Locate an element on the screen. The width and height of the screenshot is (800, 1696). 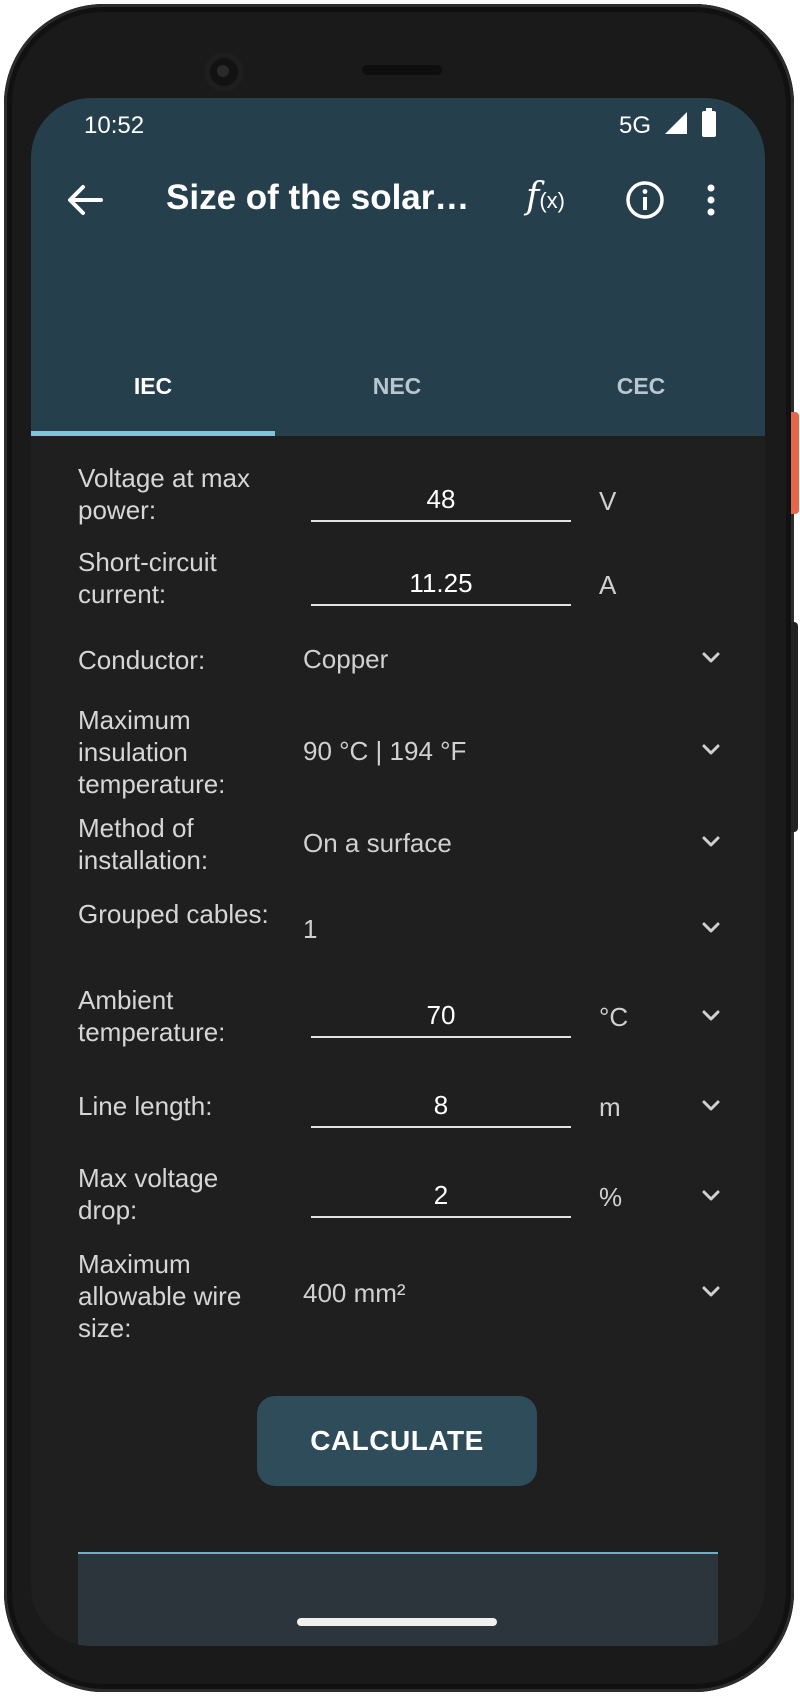
ambient-row: Ambient temperature: 70 °C is located at coordinates (398, 1019).